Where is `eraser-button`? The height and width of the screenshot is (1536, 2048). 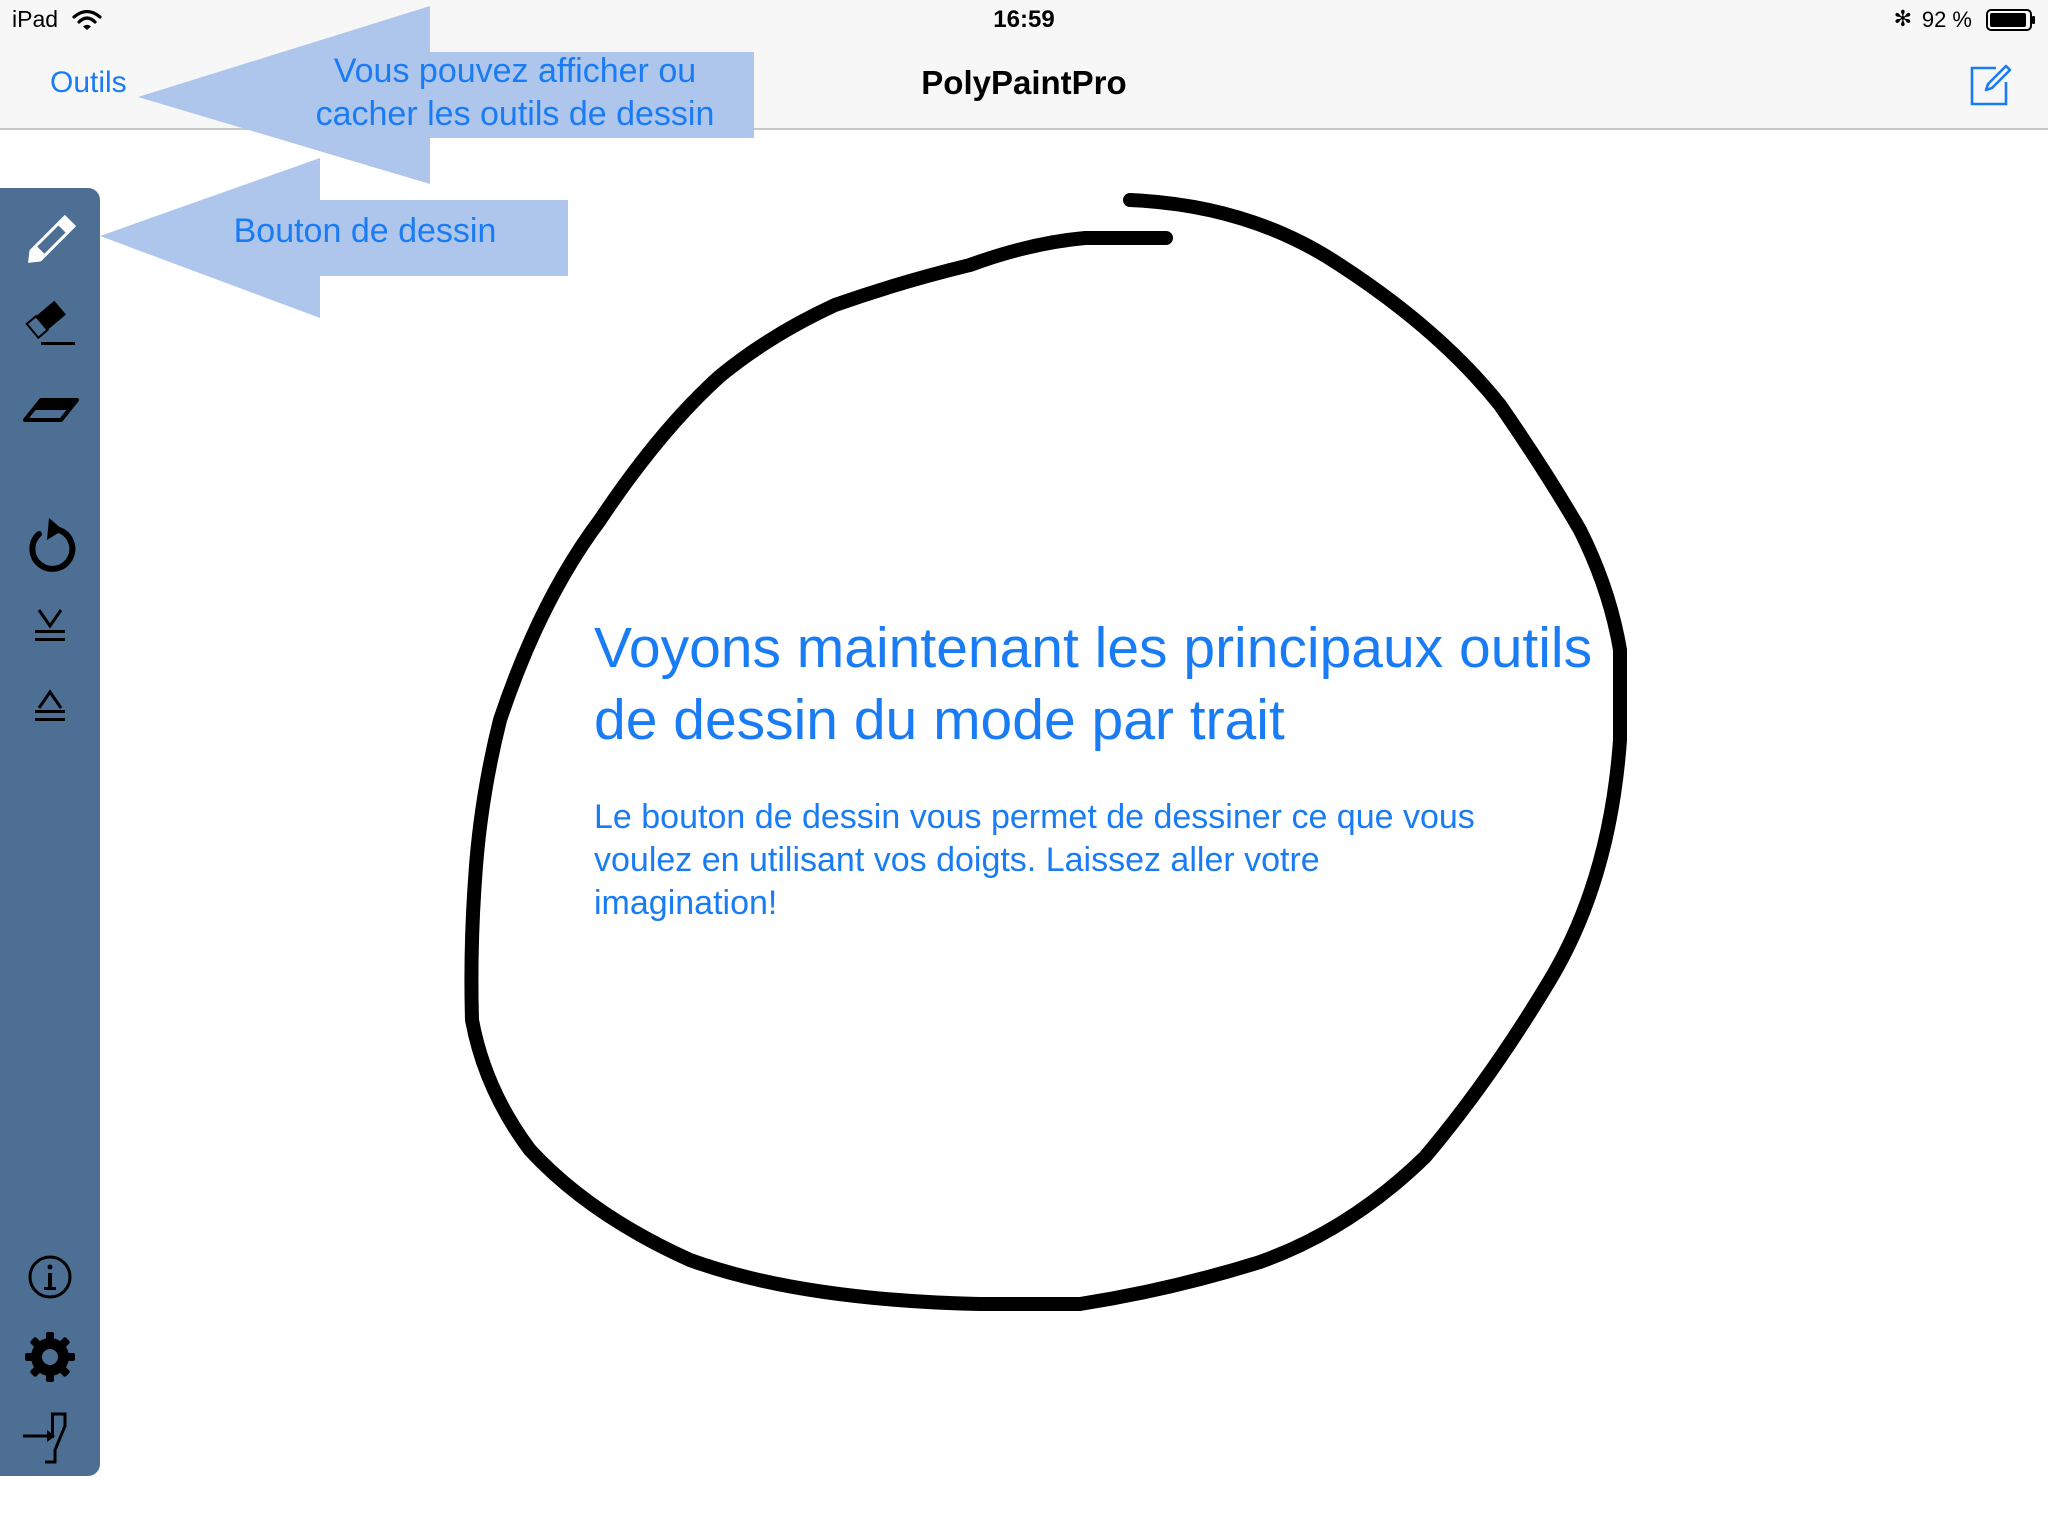 eraser-button is located at coordinates (50, 407).